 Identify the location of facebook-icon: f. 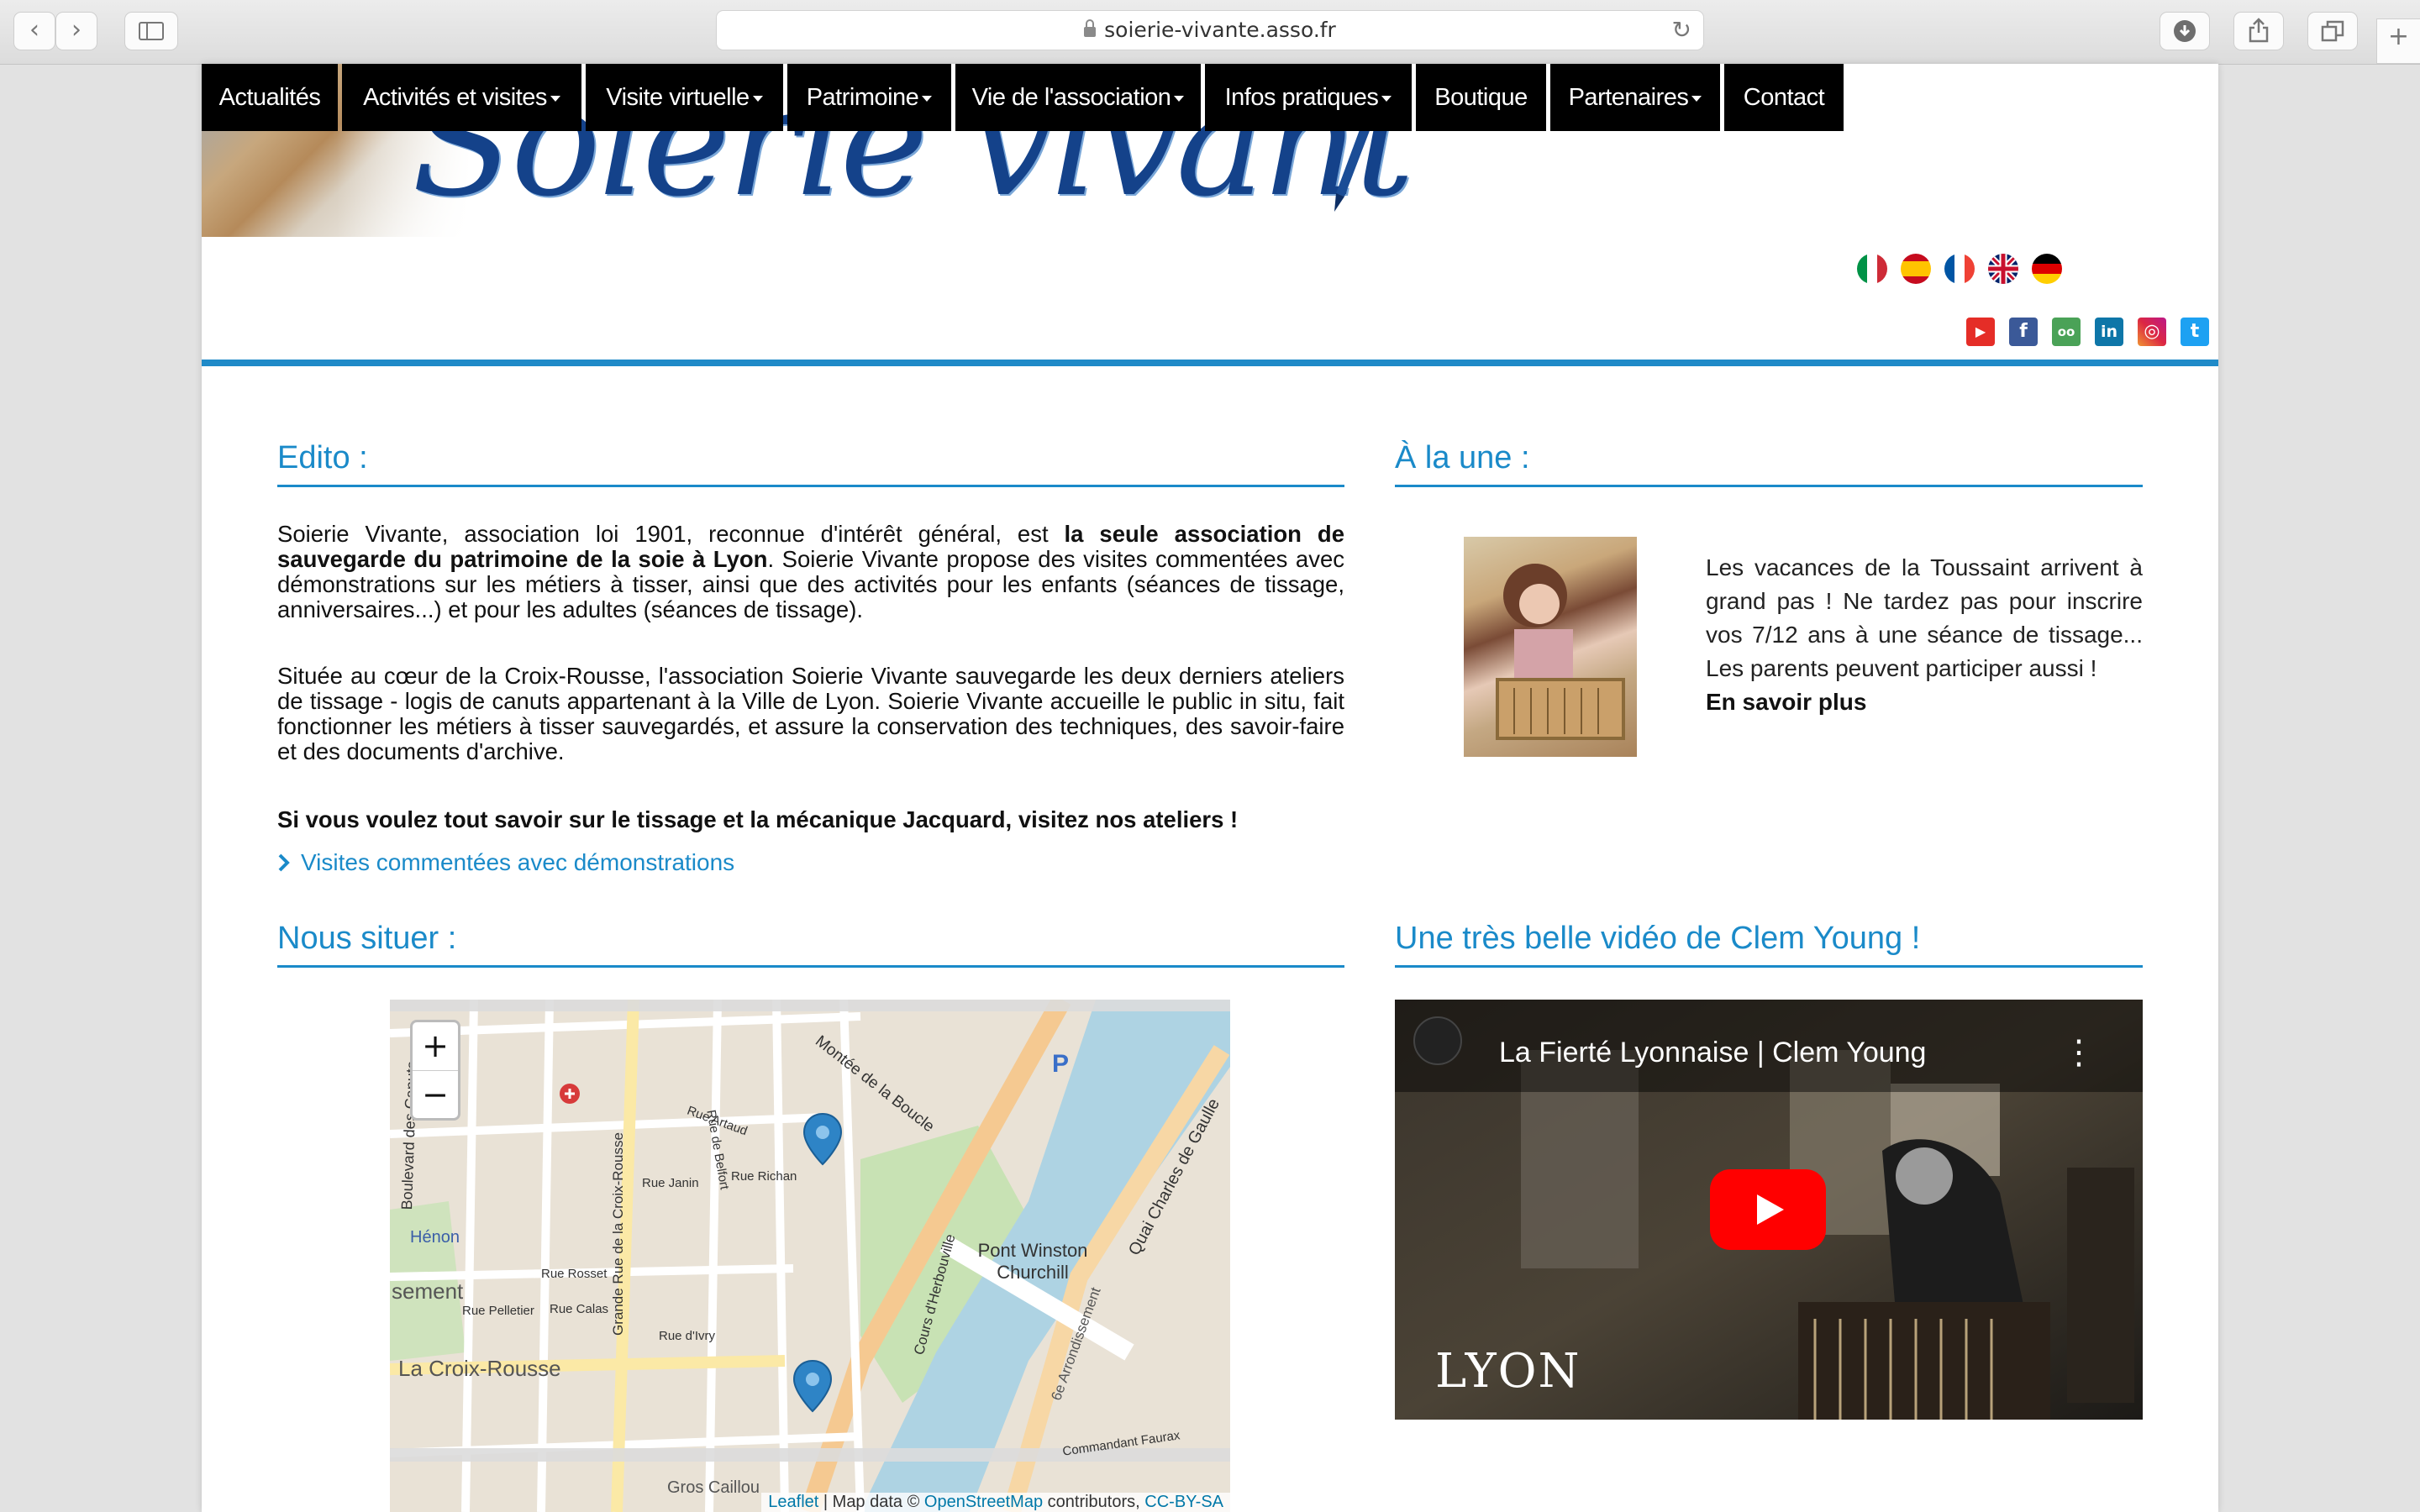
(2024, 332).